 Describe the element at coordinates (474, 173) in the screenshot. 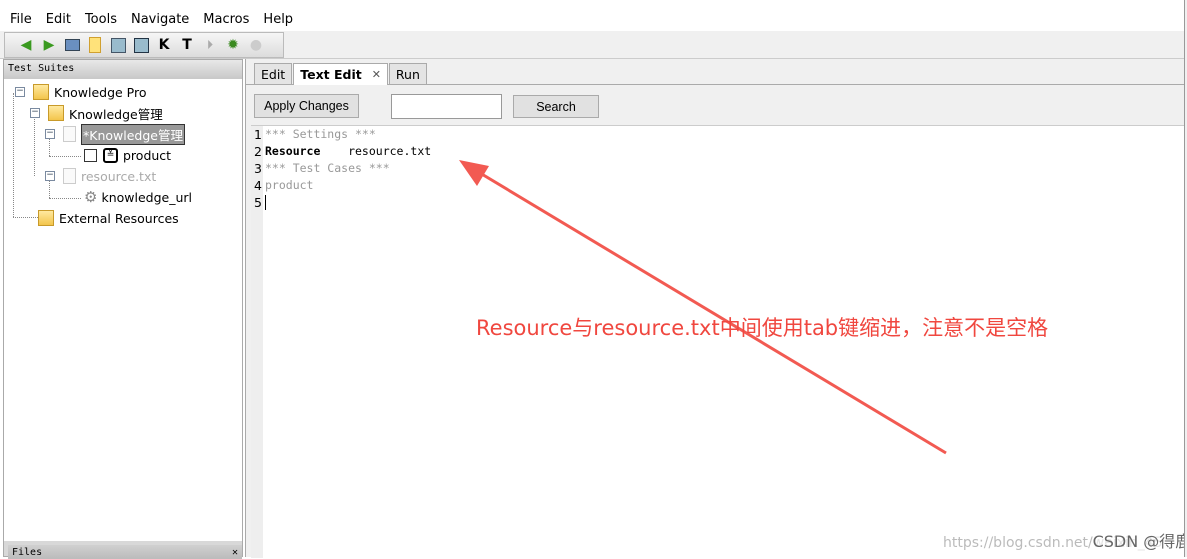

I see `arrow-head` at that location.